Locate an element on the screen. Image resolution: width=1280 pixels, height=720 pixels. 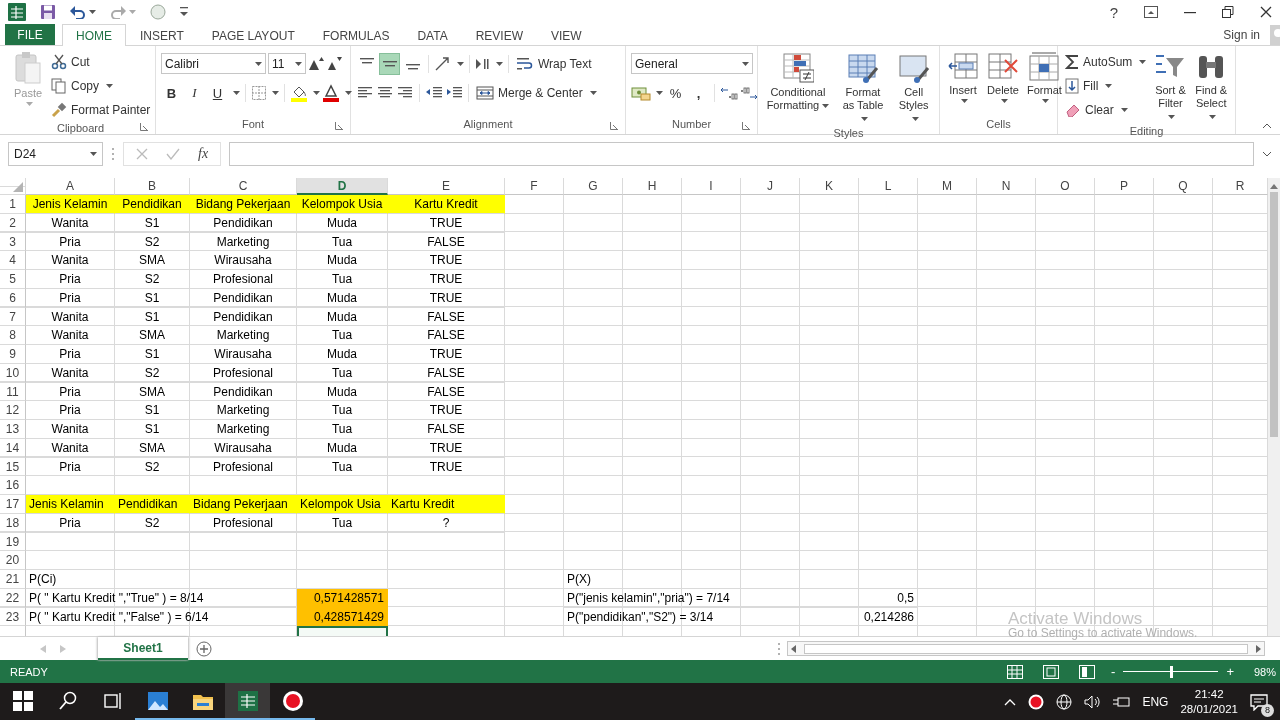
zoom-level: 98% is located at coordinates (1264, 671).